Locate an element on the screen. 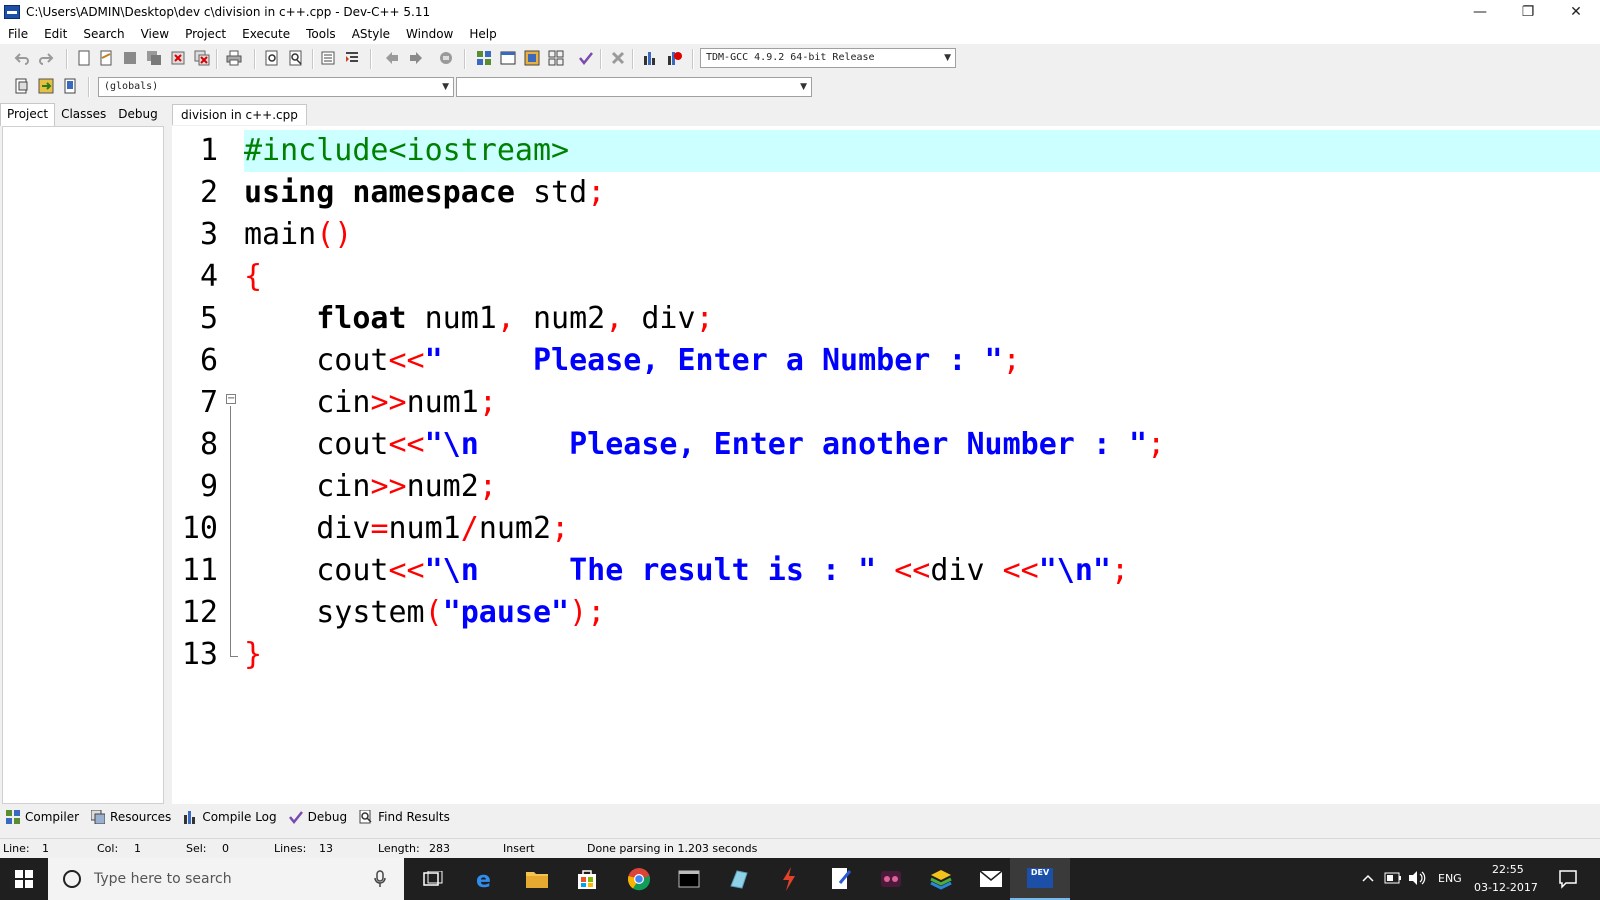  forward-icon is located at coordinates (416, 58).